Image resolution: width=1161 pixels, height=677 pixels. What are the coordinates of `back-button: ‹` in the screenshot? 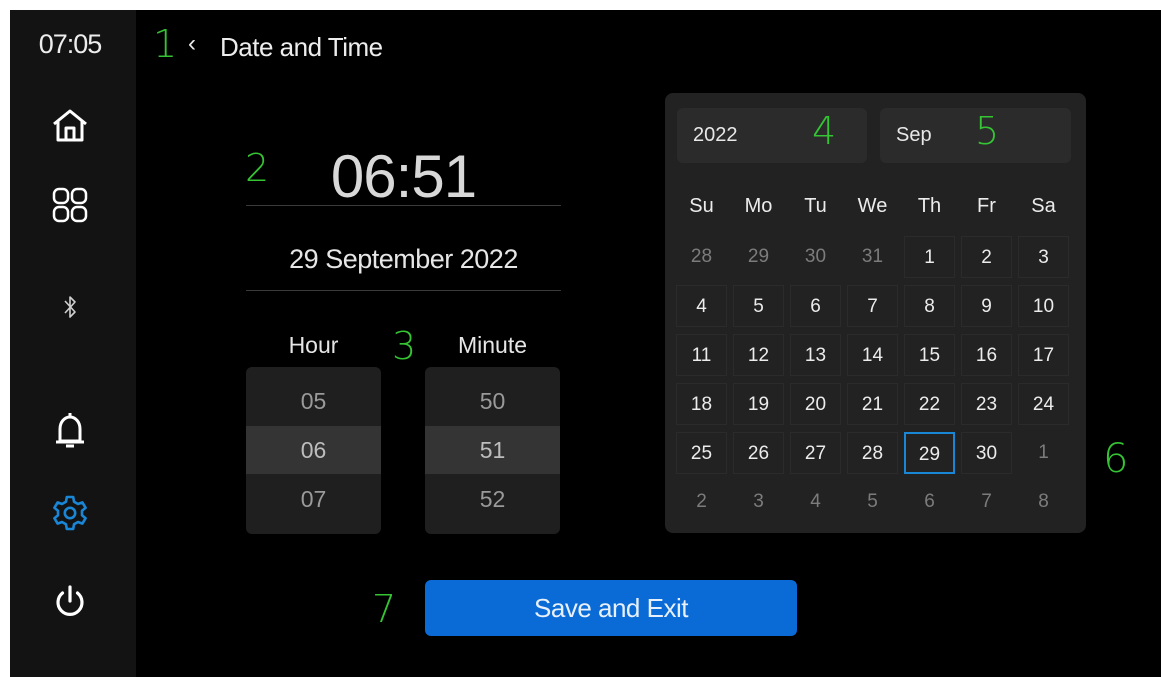 It's located at (192, 44).